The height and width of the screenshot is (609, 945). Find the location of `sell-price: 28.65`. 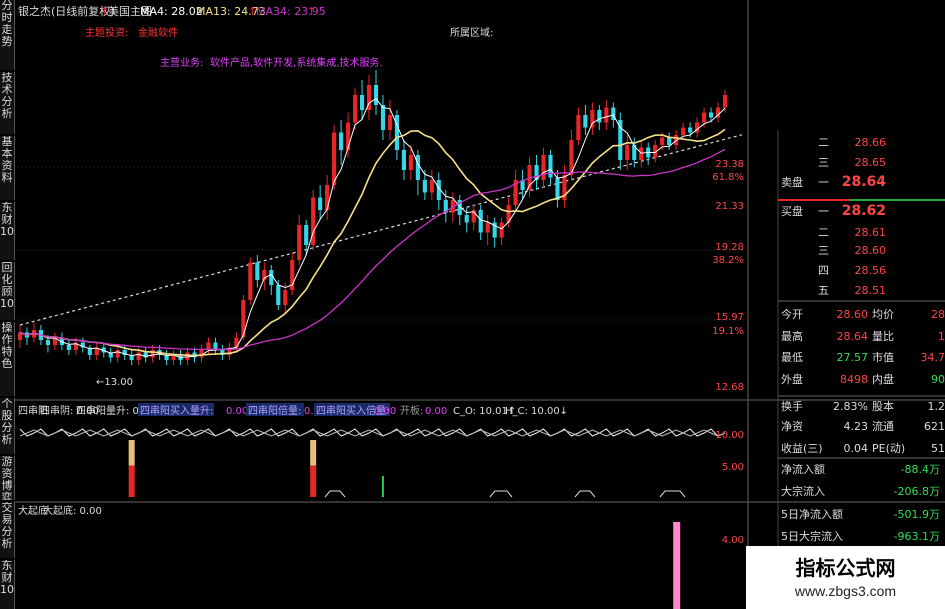

sell-price: 28.65 is located at coordinates (871, 162).